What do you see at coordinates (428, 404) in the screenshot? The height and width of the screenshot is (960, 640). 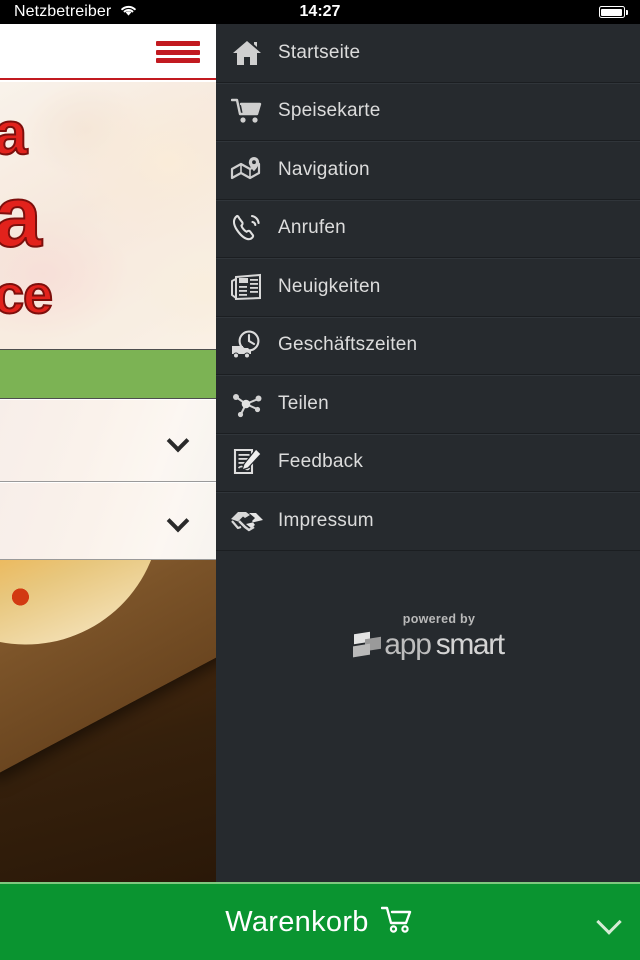 I see `sidebar-item-teilen: Teilen` at bounding box center [428, 404].